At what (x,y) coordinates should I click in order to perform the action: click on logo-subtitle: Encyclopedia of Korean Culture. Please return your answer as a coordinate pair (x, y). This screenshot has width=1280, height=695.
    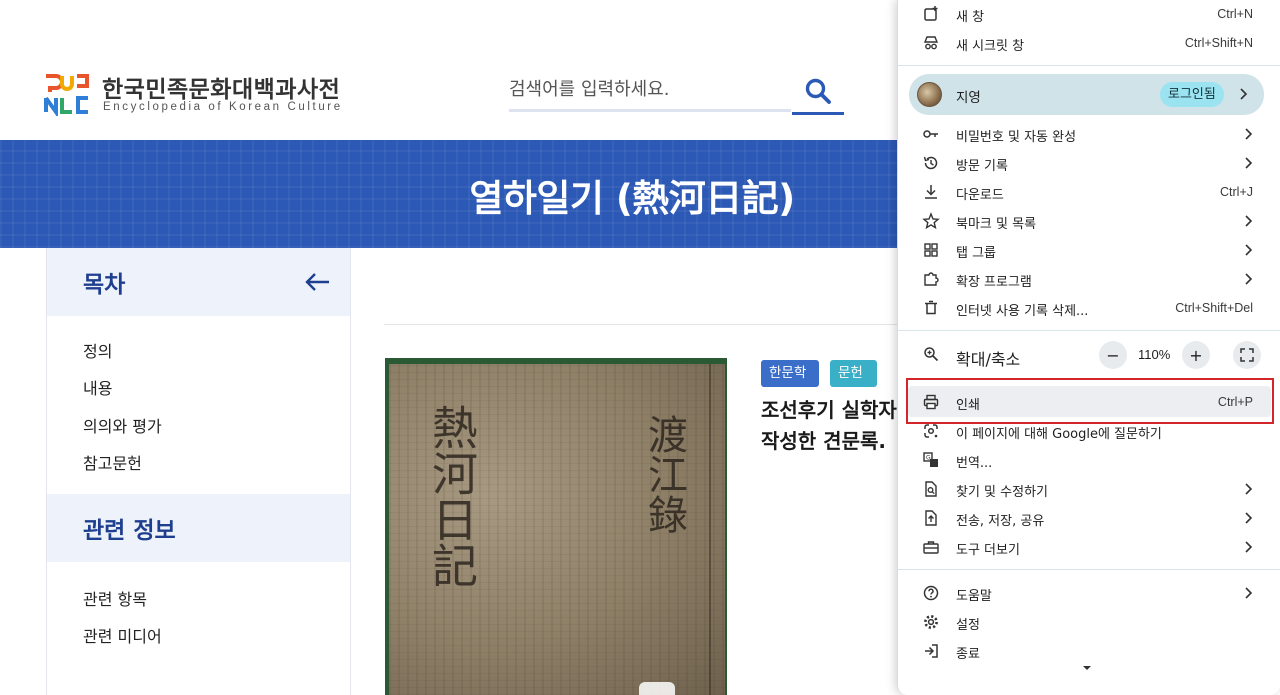
    Looking at the image, I should click on (223, 107).